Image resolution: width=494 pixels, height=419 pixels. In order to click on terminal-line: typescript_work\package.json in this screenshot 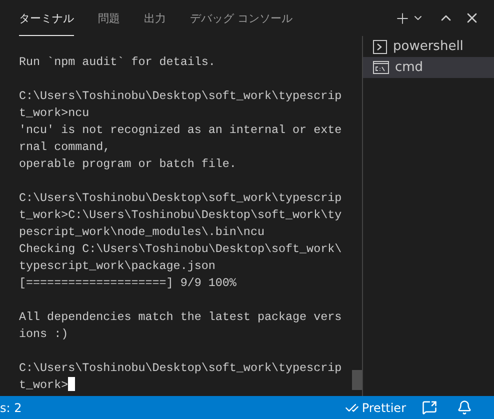, I will do `click(117, 266)`.